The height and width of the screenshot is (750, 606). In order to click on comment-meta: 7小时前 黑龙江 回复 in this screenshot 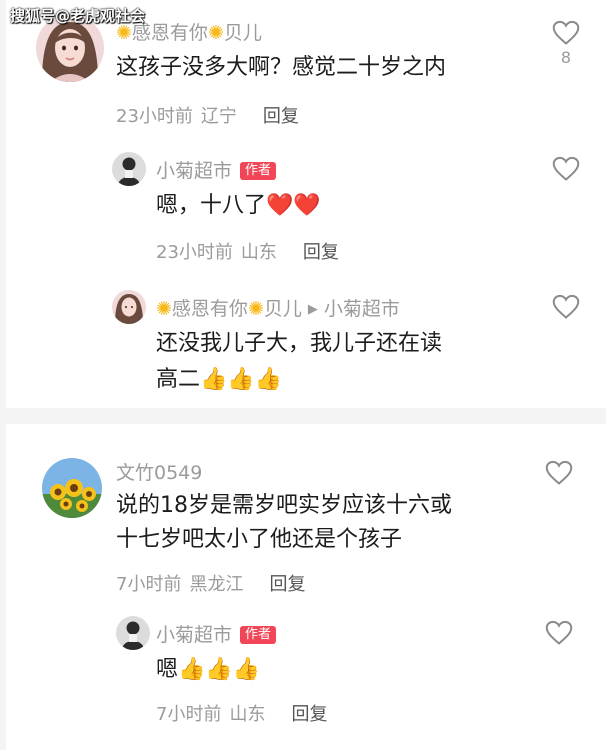, I will do `click(210, 583)`.